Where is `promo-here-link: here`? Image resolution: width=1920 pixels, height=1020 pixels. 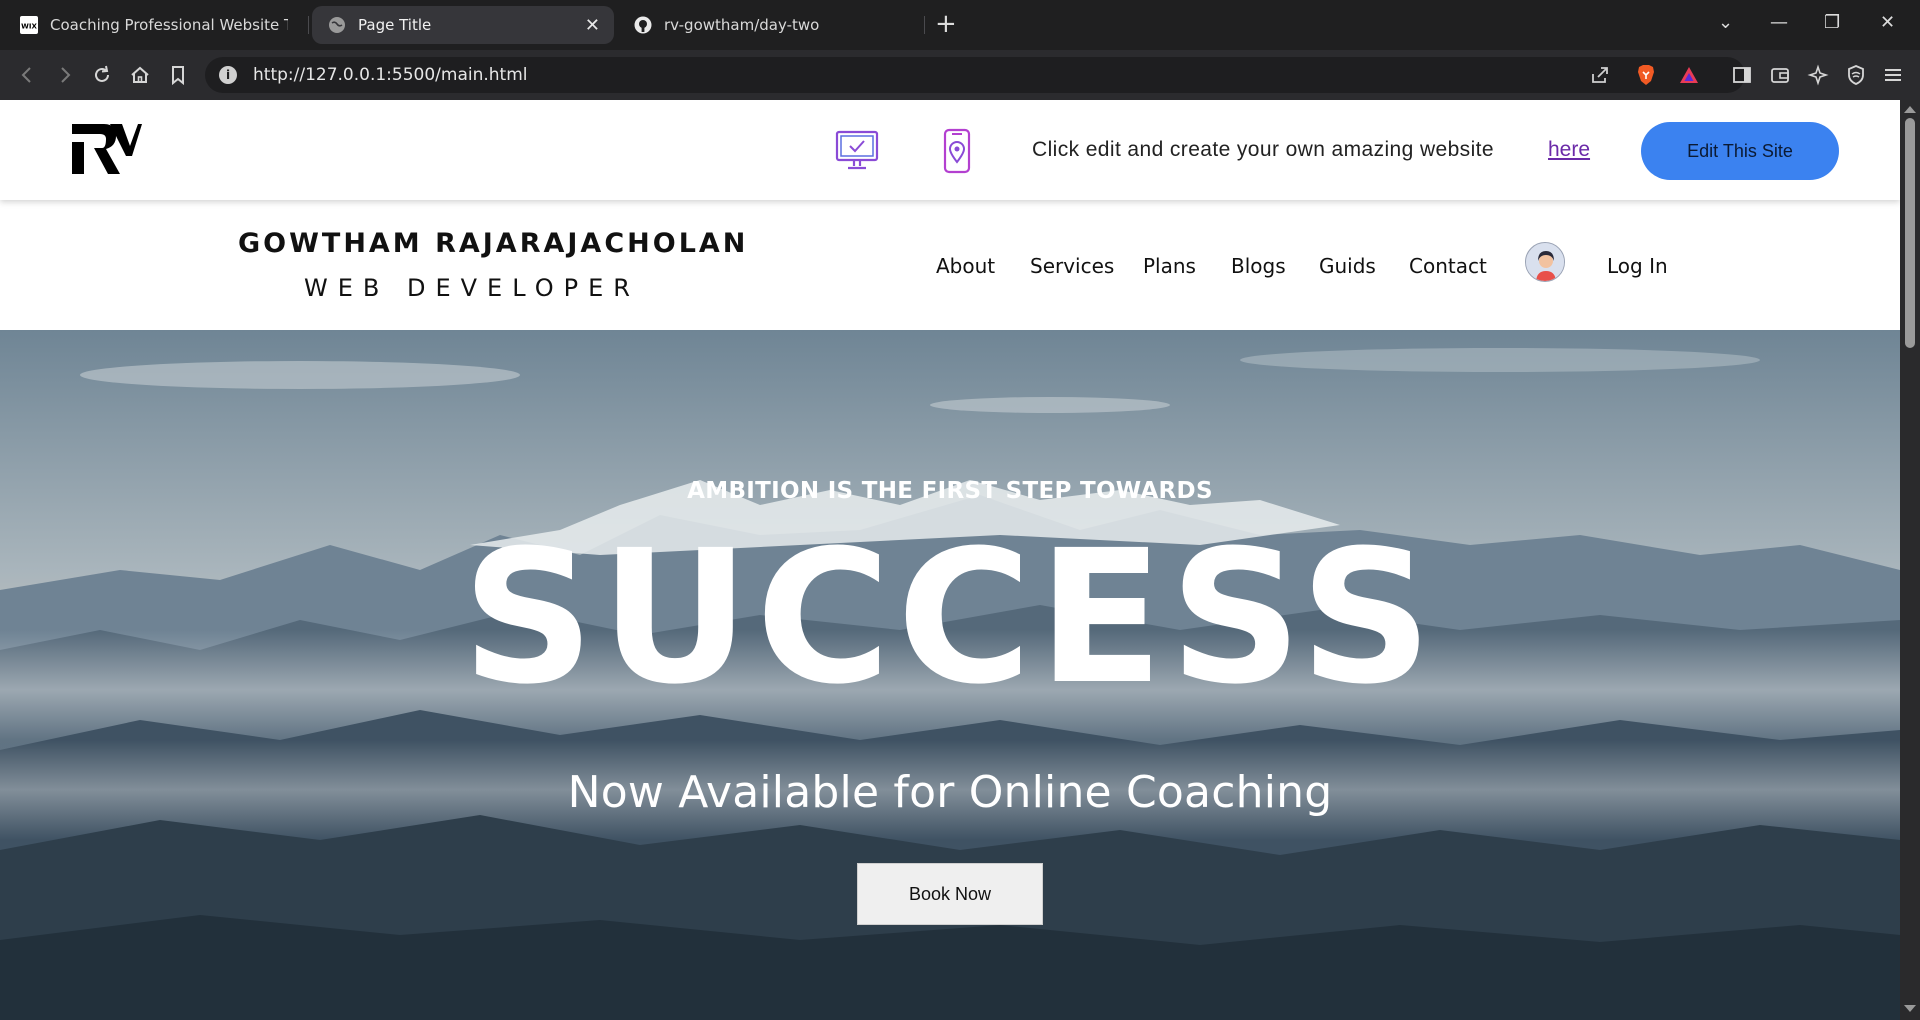
promo-here-link: here is located at coordinates (1569, 150).